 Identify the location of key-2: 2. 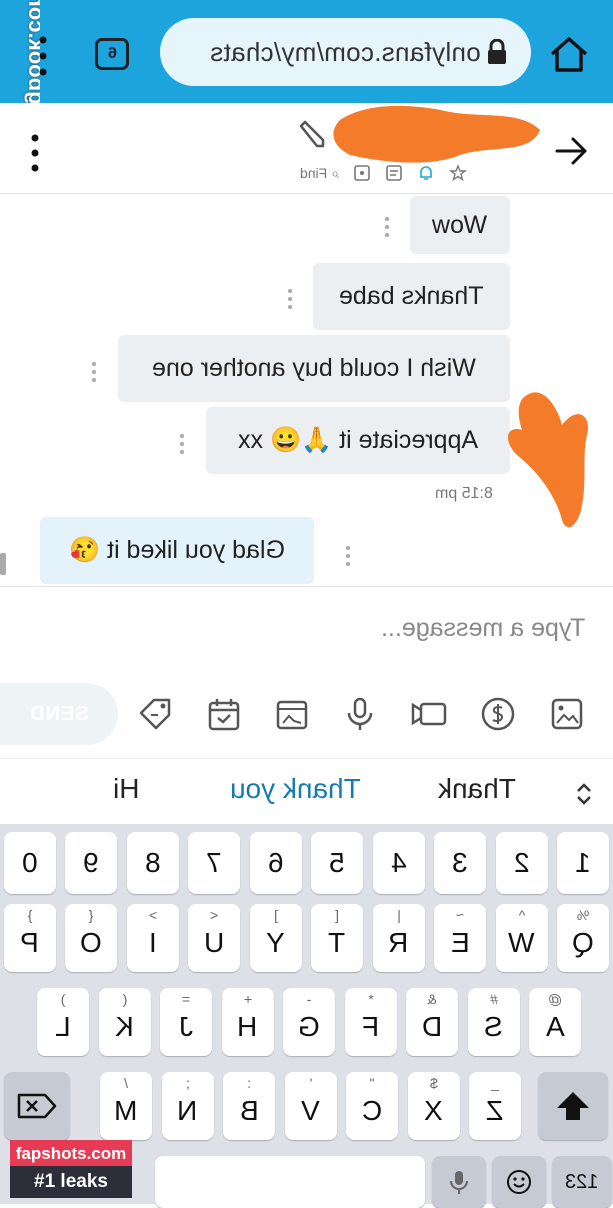
(521, 863).